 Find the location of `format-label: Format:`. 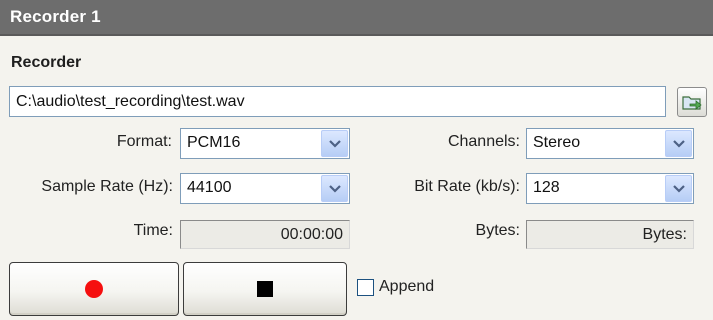

format-label: Format: is located at coordinates (144, 141).